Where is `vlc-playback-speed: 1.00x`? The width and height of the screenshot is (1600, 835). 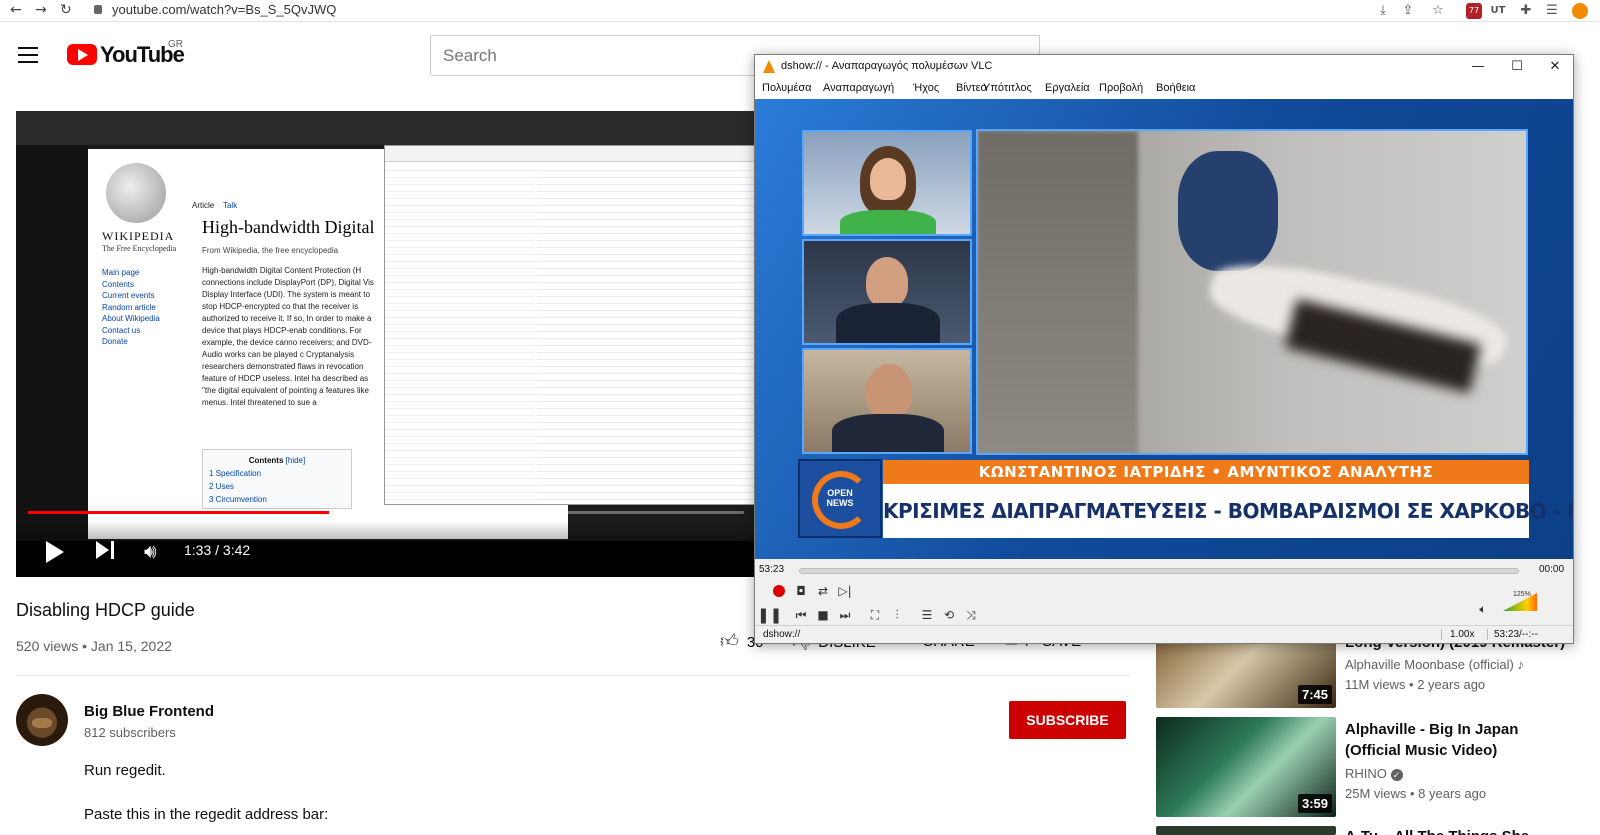 vlc-playback-speed: 1.00x is located at coordinates (1457, 634).